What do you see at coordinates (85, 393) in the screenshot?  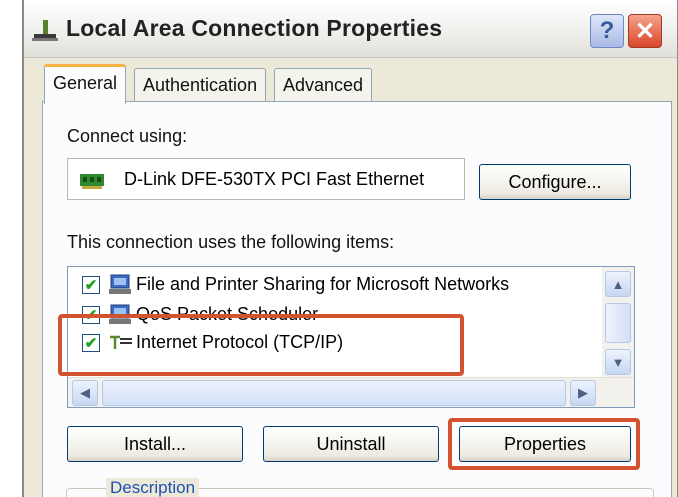 I see `scroll-left-icon: ◀` at bounding box center [85, 393].